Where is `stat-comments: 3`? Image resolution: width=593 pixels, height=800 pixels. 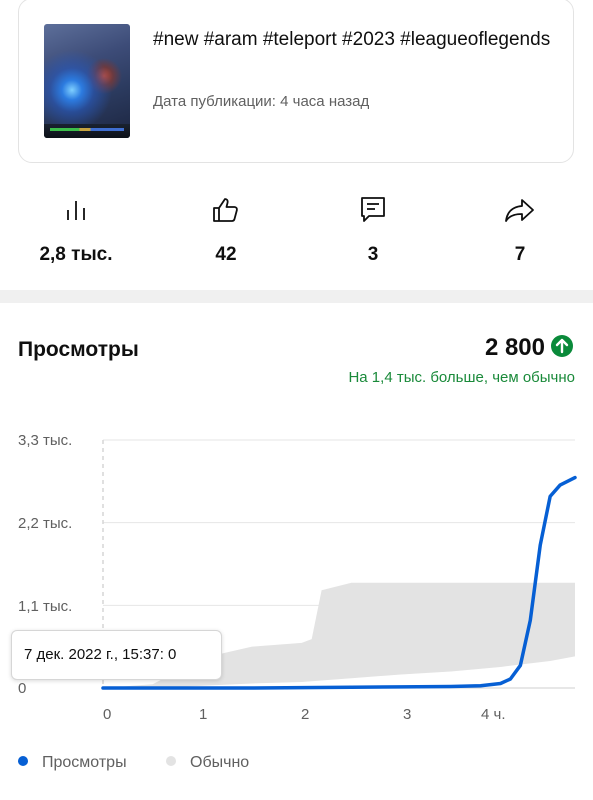 stat-comments: 3 is located at coordinates (373, 231).